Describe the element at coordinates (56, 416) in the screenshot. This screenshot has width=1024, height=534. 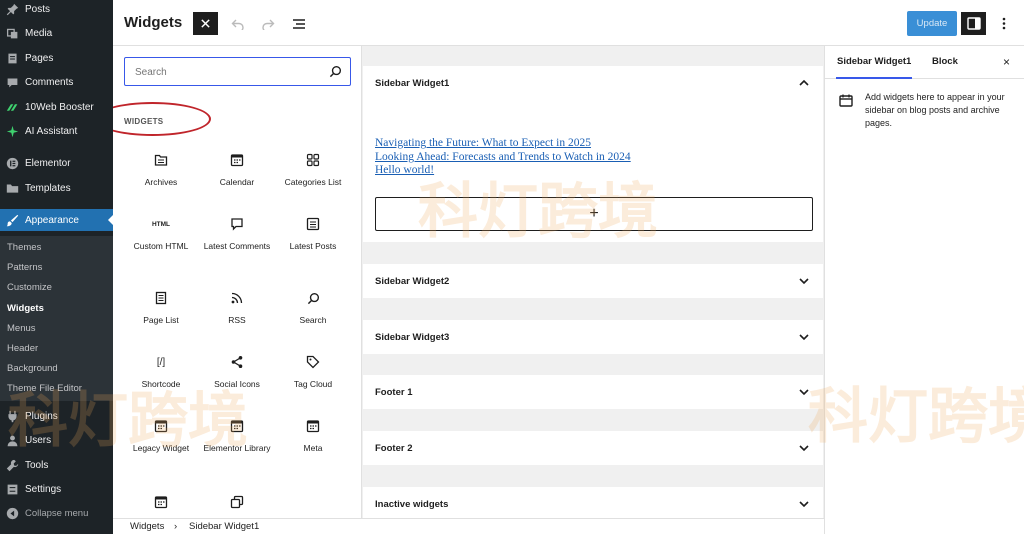
I see `admin-menu-plugins: Plugins` at that location.